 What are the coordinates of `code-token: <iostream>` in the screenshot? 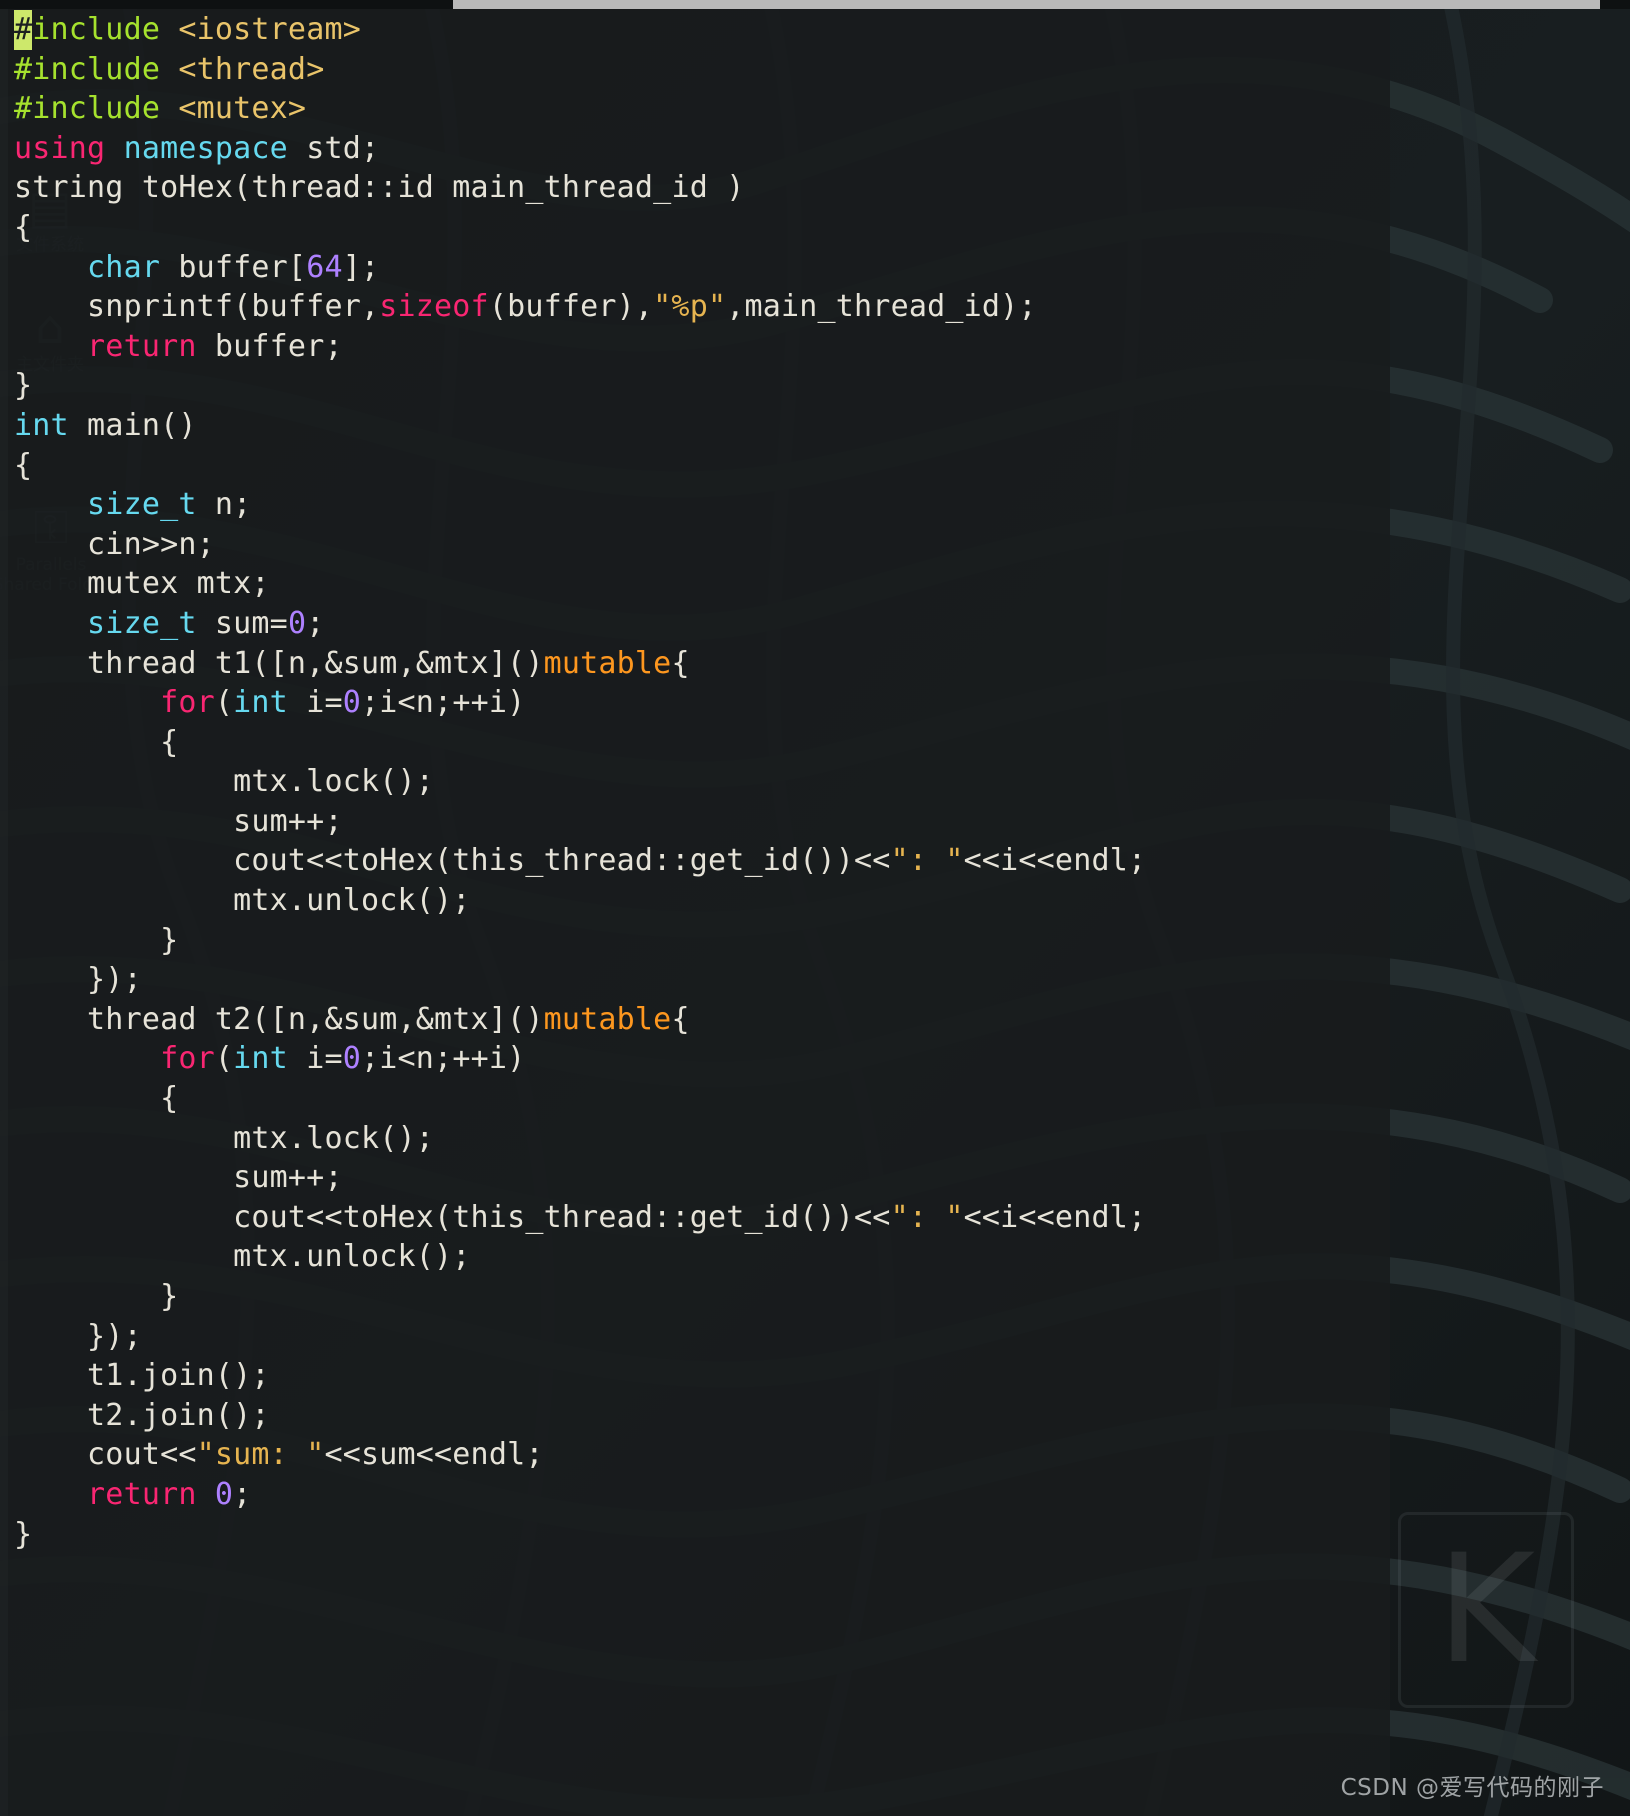 It's located at (269, 29).